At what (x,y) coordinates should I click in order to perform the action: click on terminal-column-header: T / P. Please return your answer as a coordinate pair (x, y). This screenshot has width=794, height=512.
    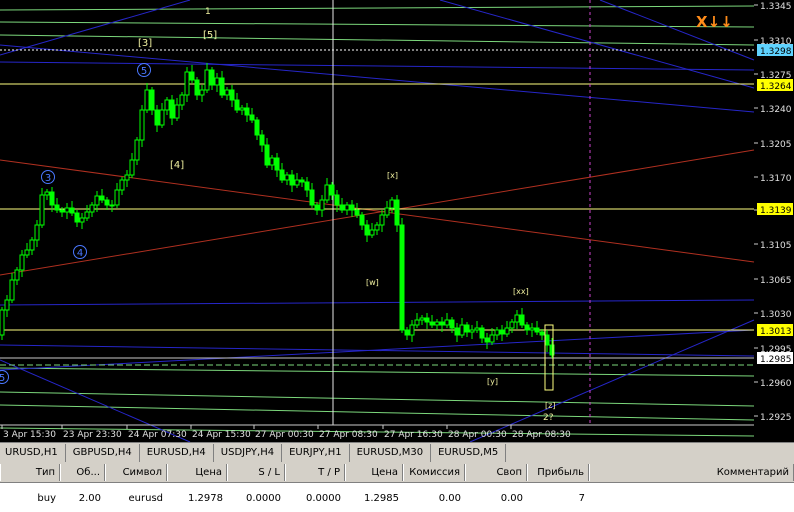
    Looking at the image, I should click on (315, 472).